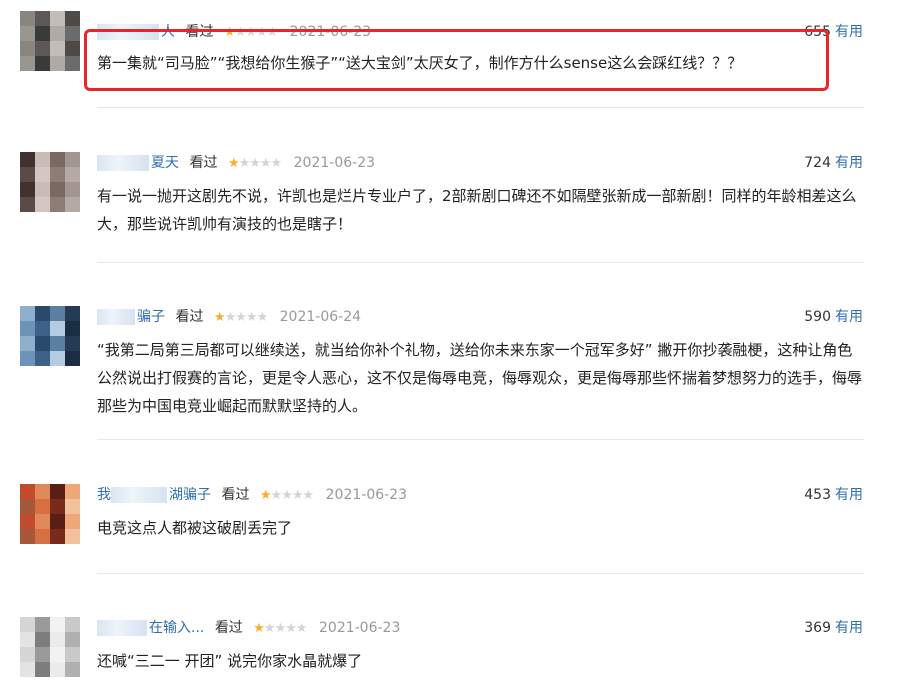 The image size is (917, 685). I want to click on useful-vote: 724 有用, so click(833, 163).